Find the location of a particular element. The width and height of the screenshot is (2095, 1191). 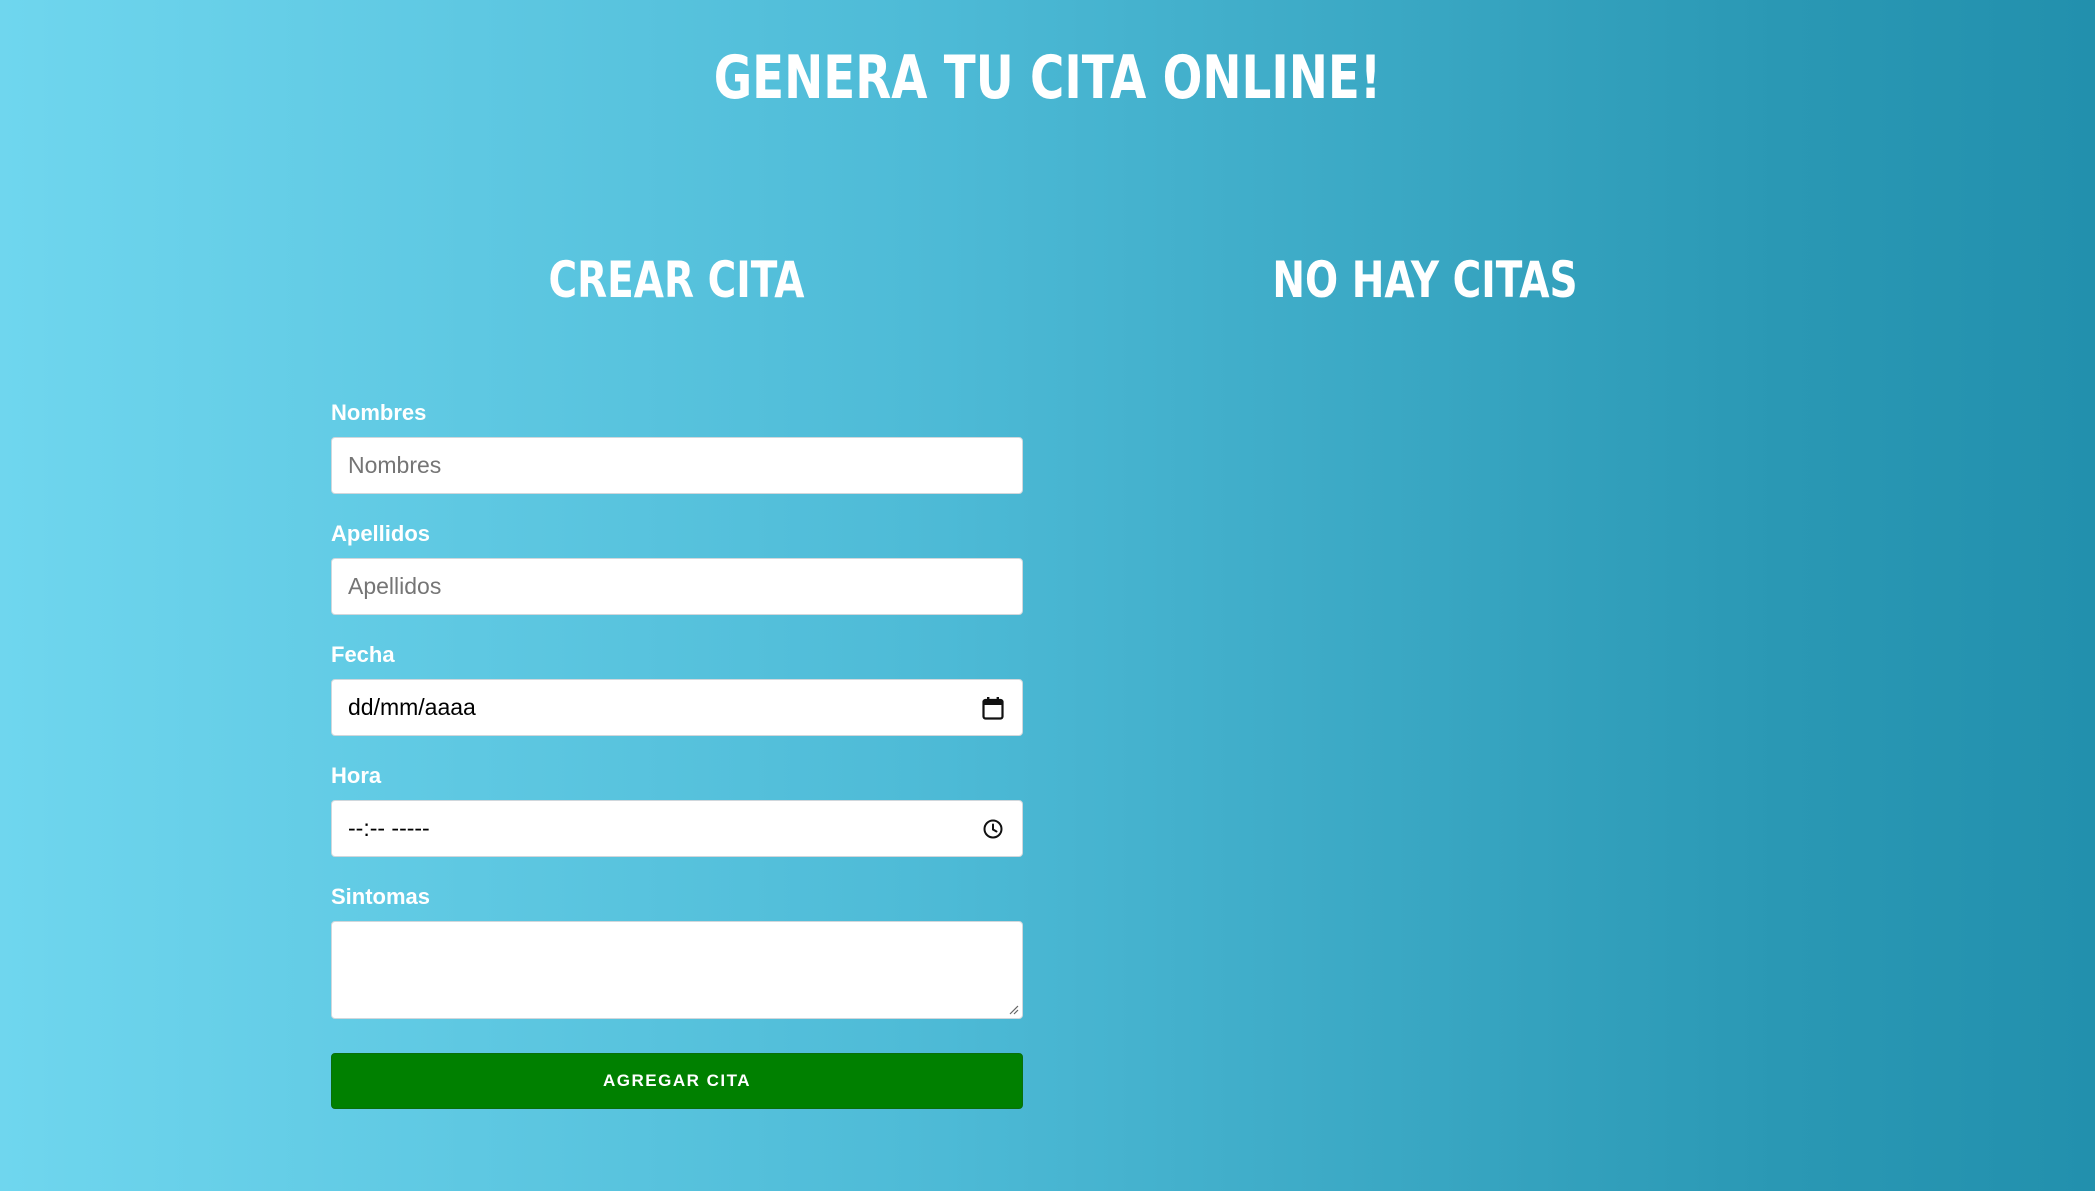

hora-placeholder: --:-- ----- is located at coordinates (389, 828).